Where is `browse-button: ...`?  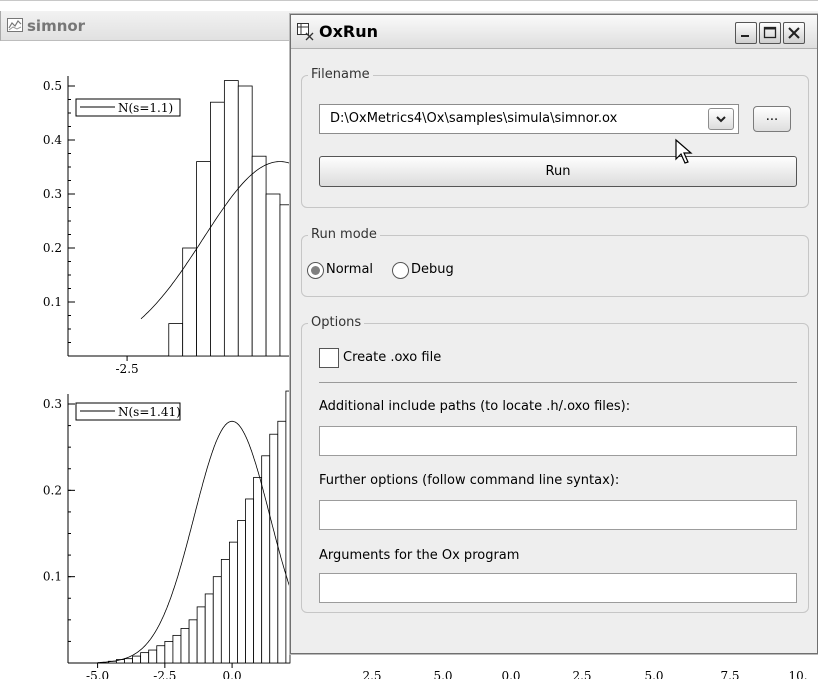
browse-button: ... is located at coordinates (772, 119).